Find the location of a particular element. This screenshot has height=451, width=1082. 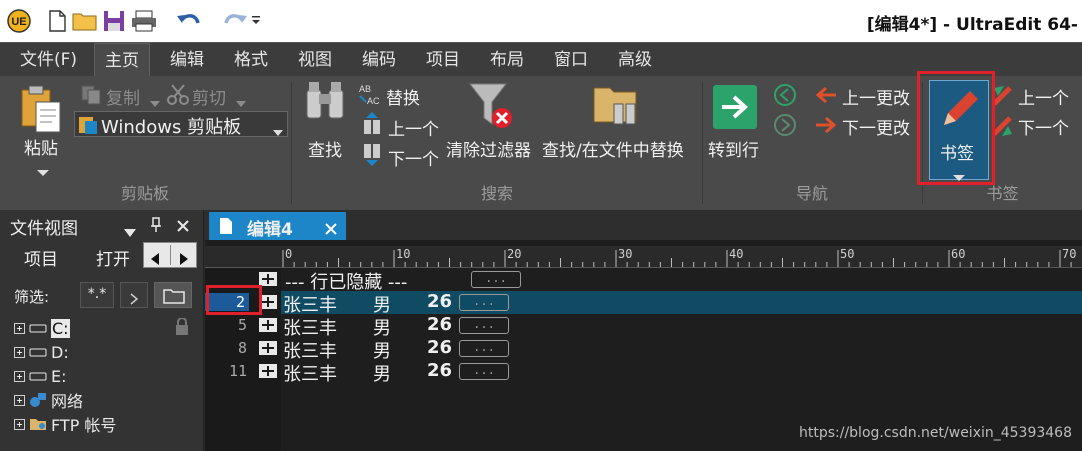

clear-filter-icon is located at coordinates (490, 107).